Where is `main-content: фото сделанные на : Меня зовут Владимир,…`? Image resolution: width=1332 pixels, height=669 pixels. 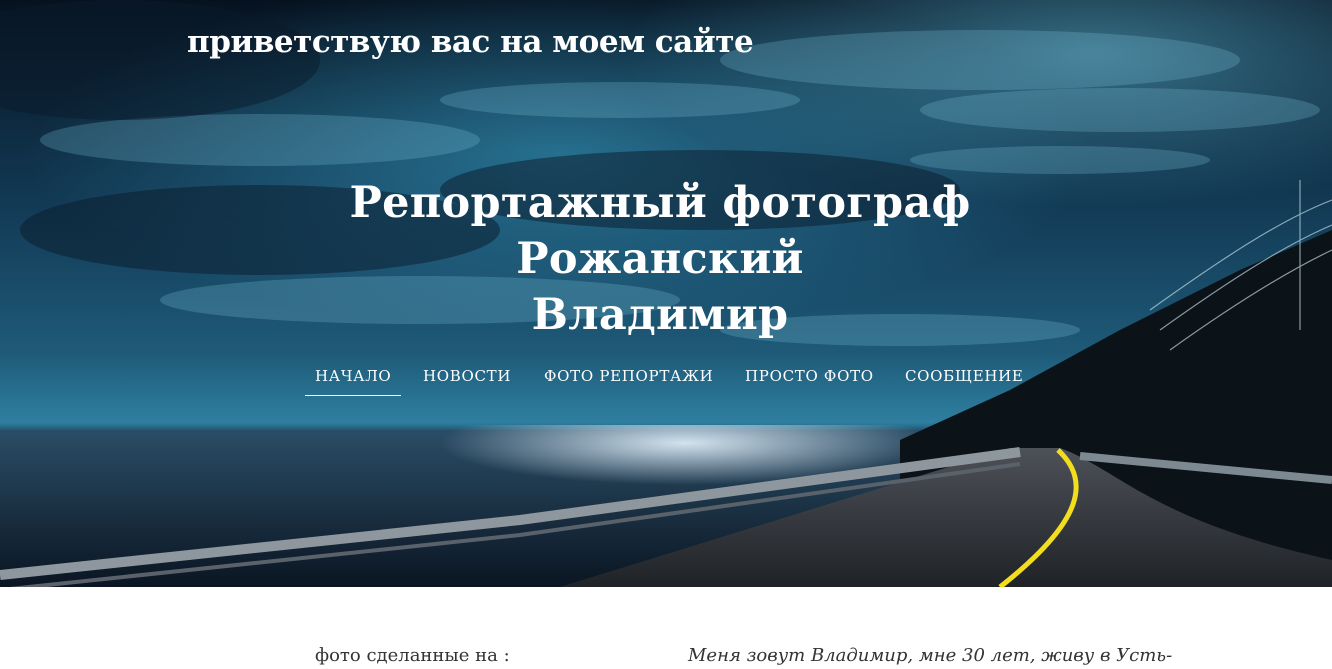 main-content: фото сделанные на : Меня зовут Владимир,… is located at coordinates (666, 626).